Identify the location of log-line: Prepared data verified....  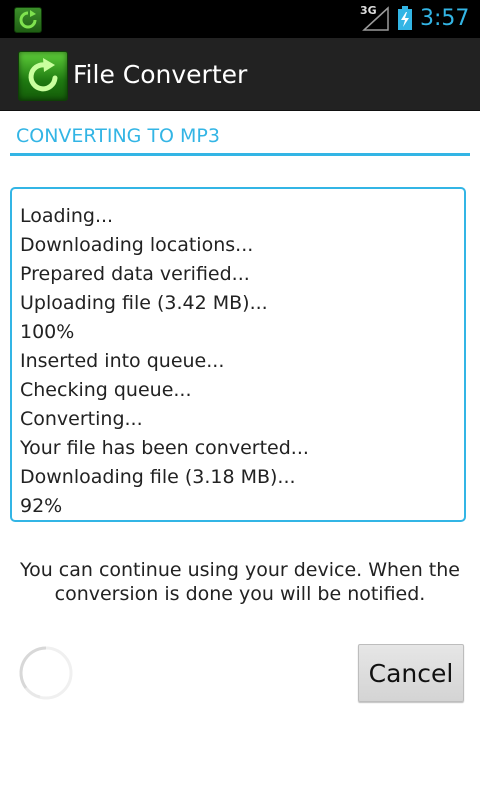
(135, 274).